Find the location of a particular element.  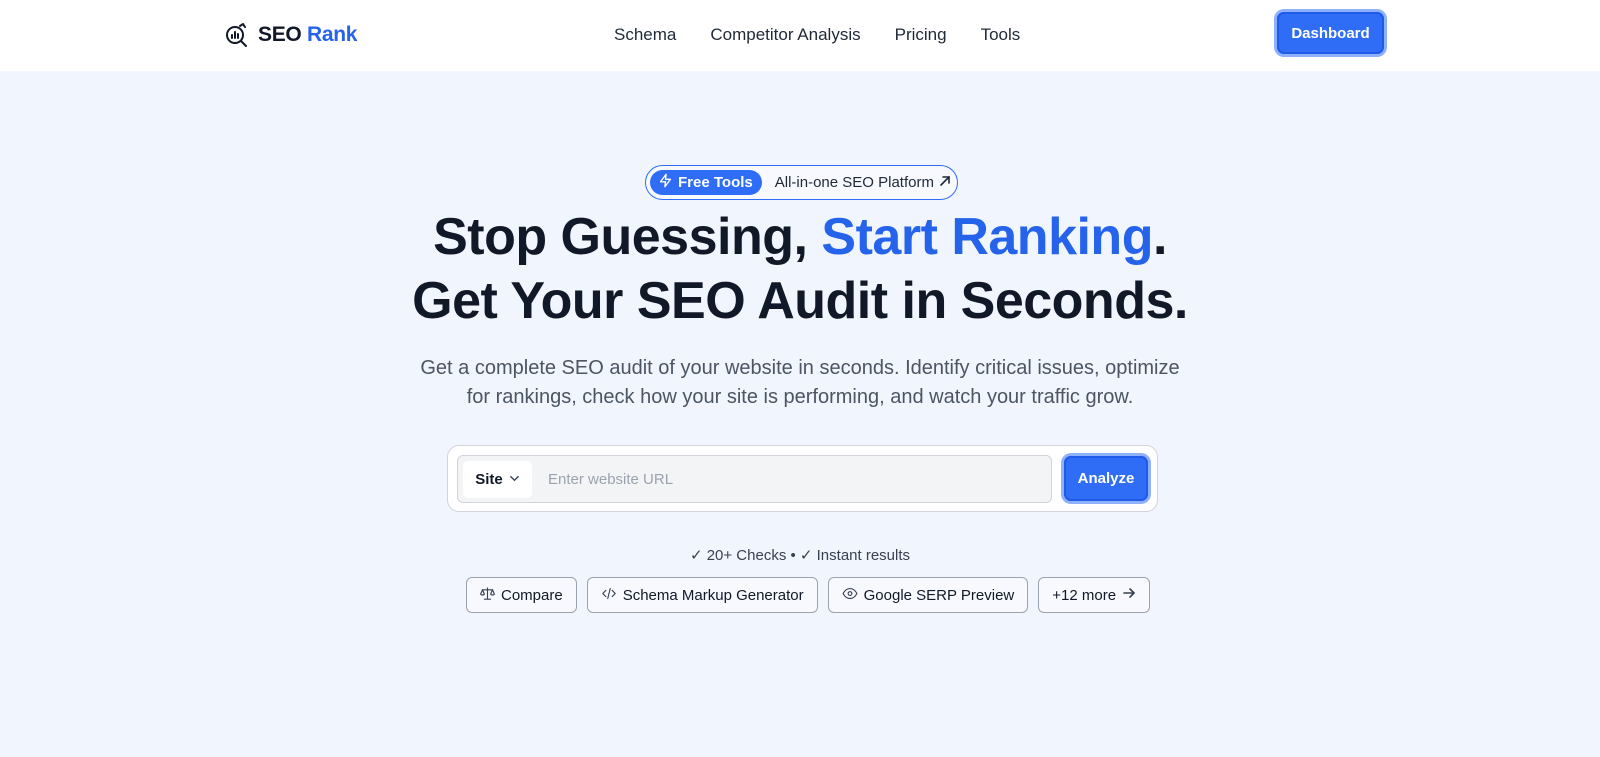

headline-line1-start: Stop Guessing, is located at coordinates (627, 237).